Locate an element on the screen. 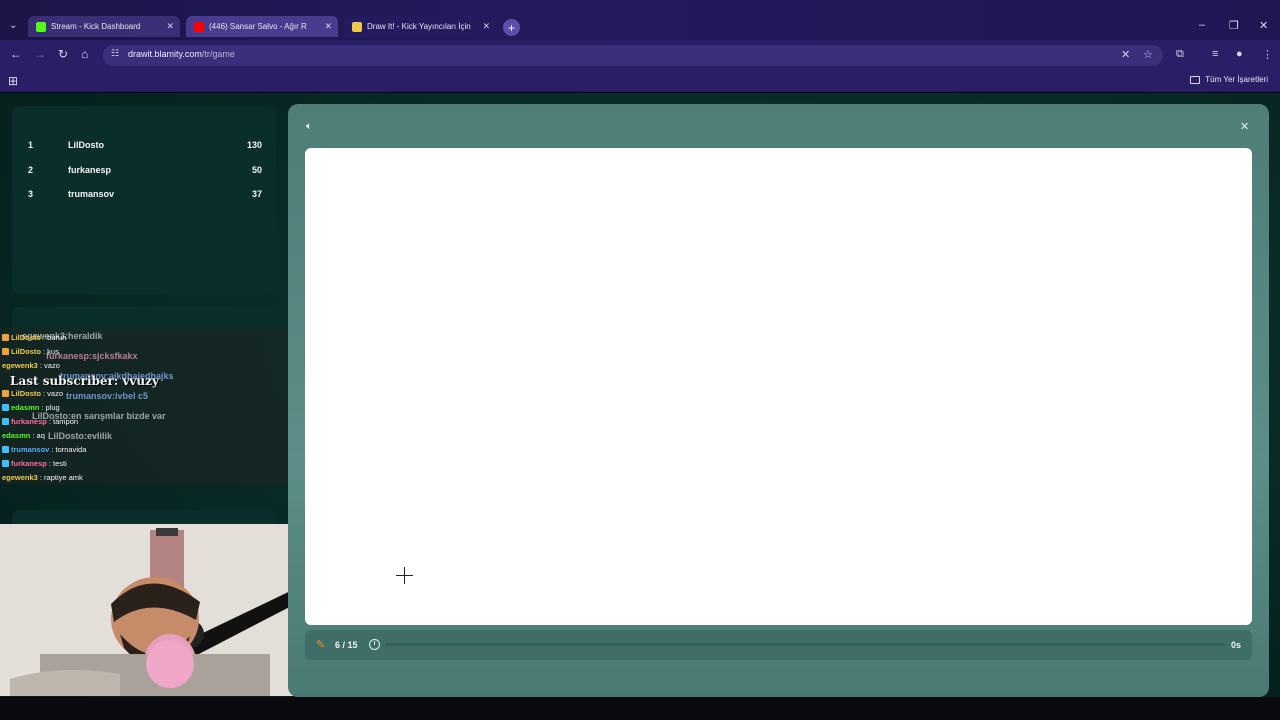 This screenshot has height=720, width=1280. chat-message: trumansov: tornavida is located at coordinates (44, 449).